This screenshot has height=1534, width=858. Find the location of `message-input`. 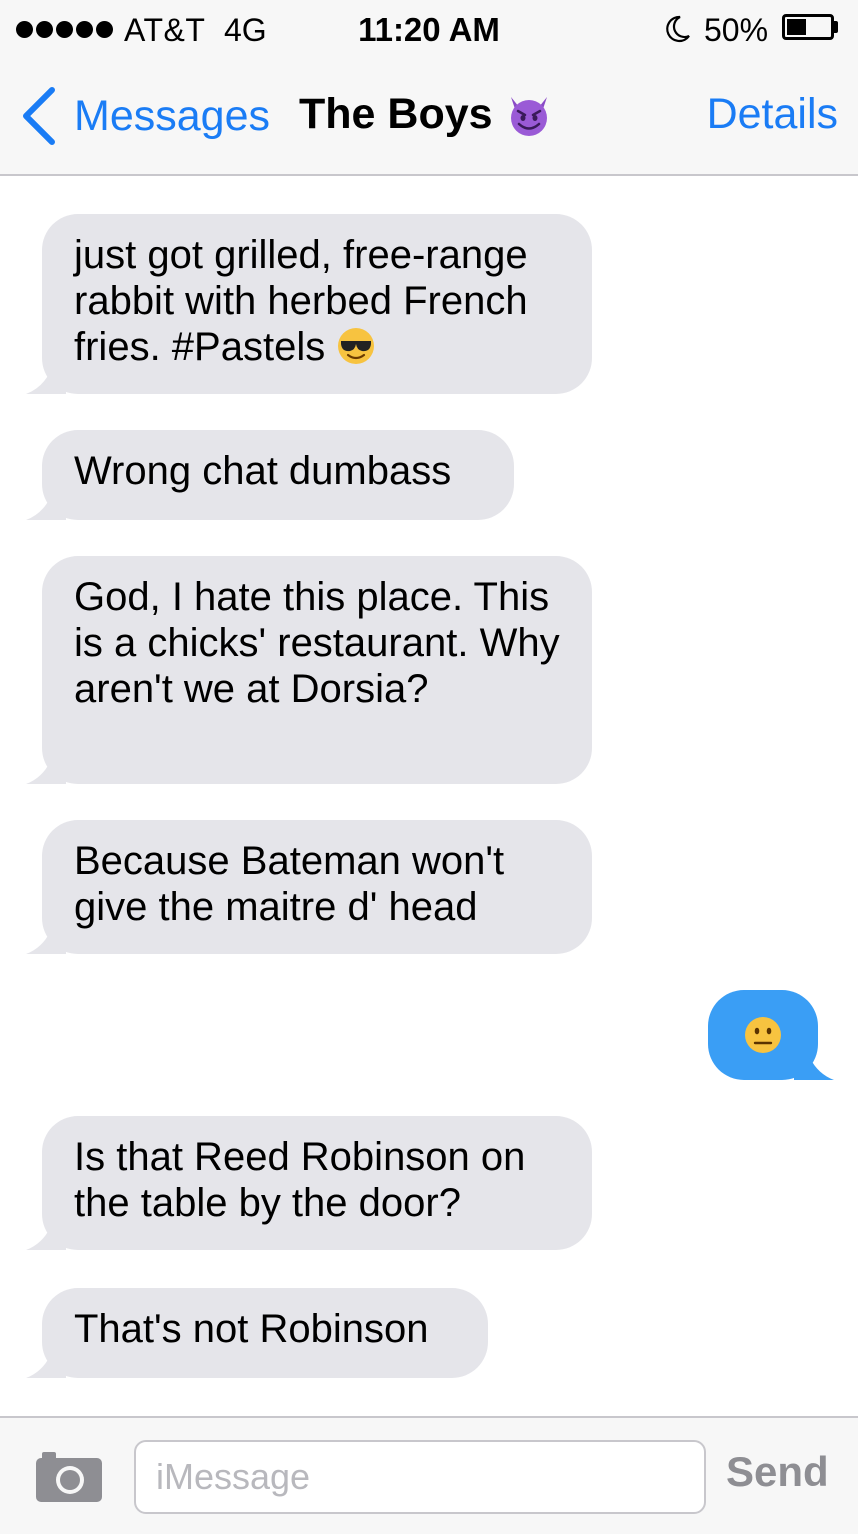

message-input is located at coordinates (420, 1477).